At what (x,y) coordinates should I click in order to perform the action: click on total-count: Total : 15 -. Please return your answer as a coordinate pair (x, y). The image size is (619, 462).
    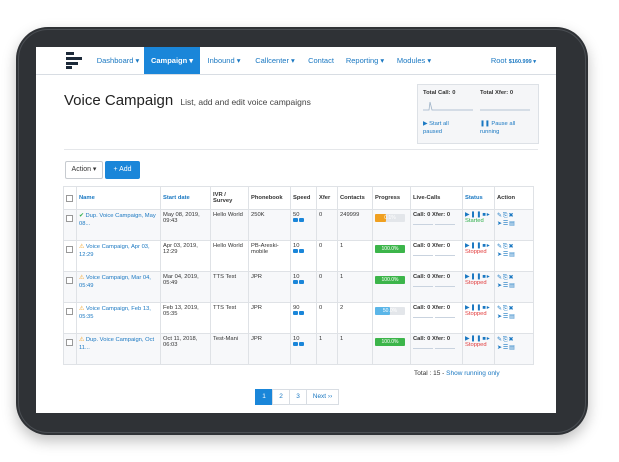
    Looking at the image, I should click on (430, 373).